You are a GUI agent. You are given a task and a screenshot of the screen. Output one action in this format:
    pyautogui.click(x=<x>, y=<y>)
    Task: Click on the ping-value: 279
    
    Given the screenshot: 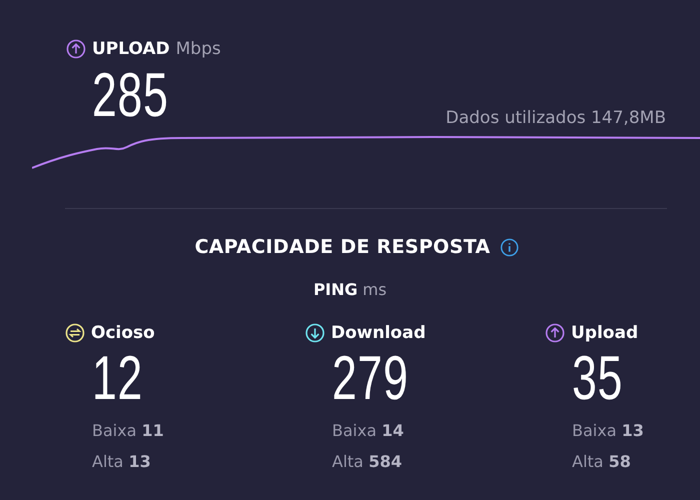 What is the action you would take?
    pyautogui.click(x=370, y=379)
    